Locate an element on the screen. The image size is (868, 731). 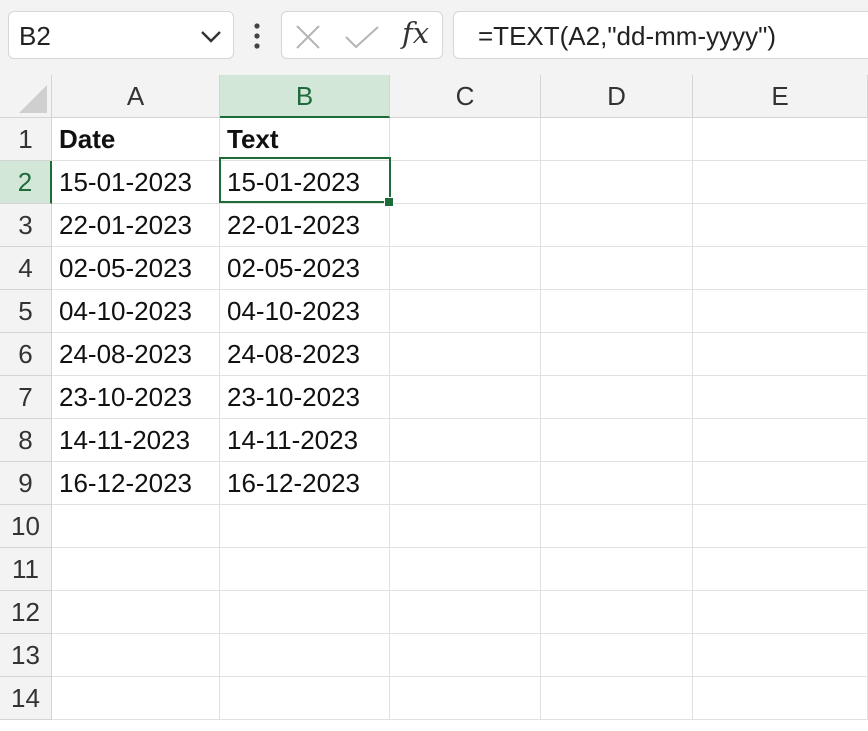
row-header-4: 4 is located at coordinates (26, 268).